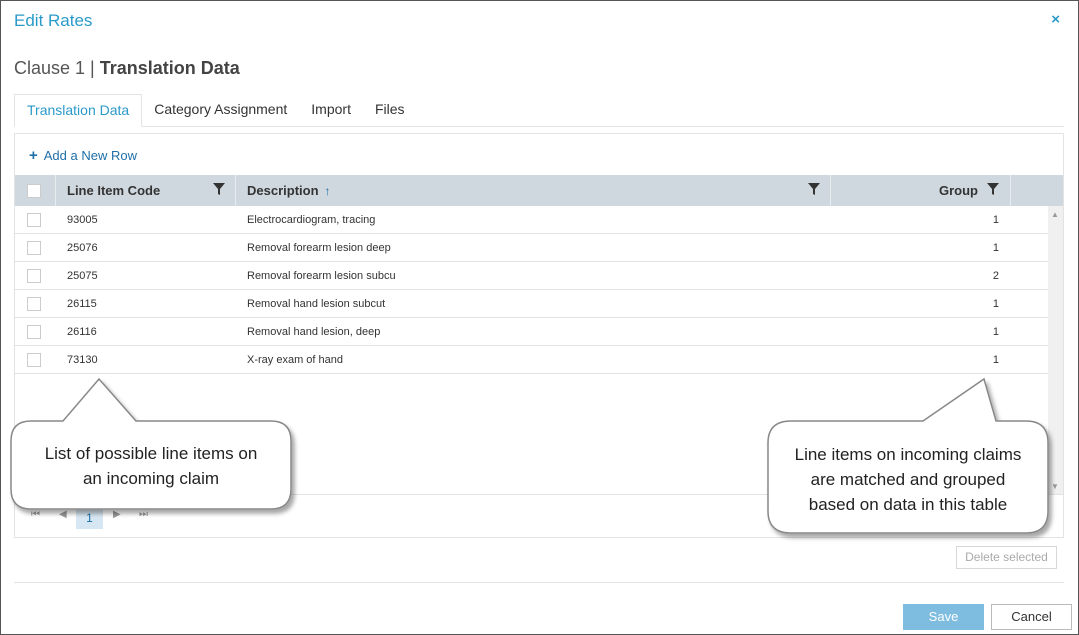 The width and height of the screenshot is (1079, 635). What do you see at coordinates (533, 190) in the screenshot?
I see `column-header-description: Description ↑` at bounding box center [533, 190].